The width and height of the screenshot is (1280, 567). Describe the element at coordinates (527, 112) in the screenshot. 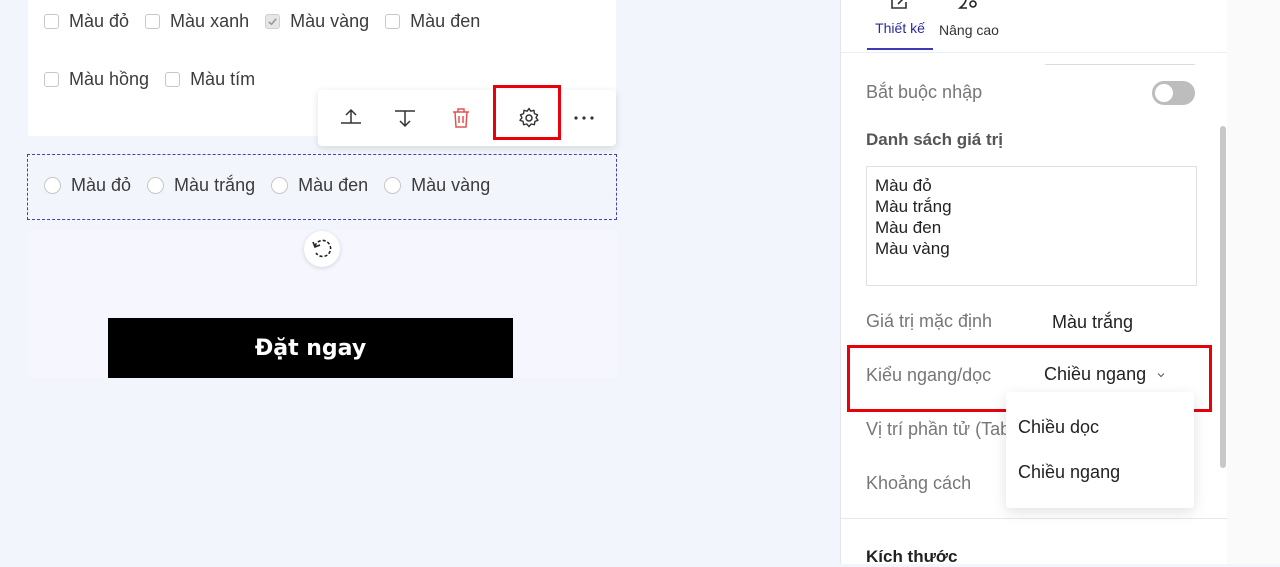

I see `settings-highlight-box` at that location.